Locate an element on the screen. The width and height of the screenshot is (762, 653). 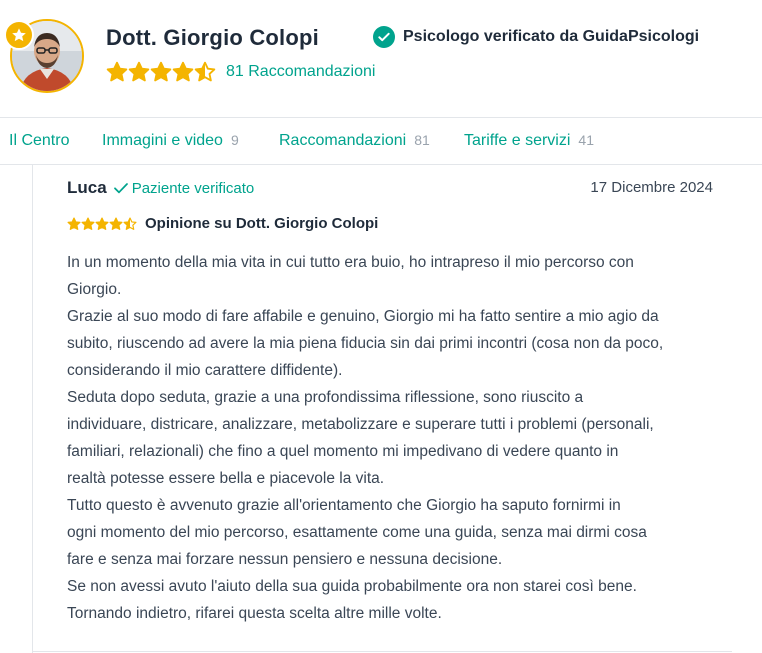
review-date: 17 Dicembre 2024 is located at coordinates (651, 187).